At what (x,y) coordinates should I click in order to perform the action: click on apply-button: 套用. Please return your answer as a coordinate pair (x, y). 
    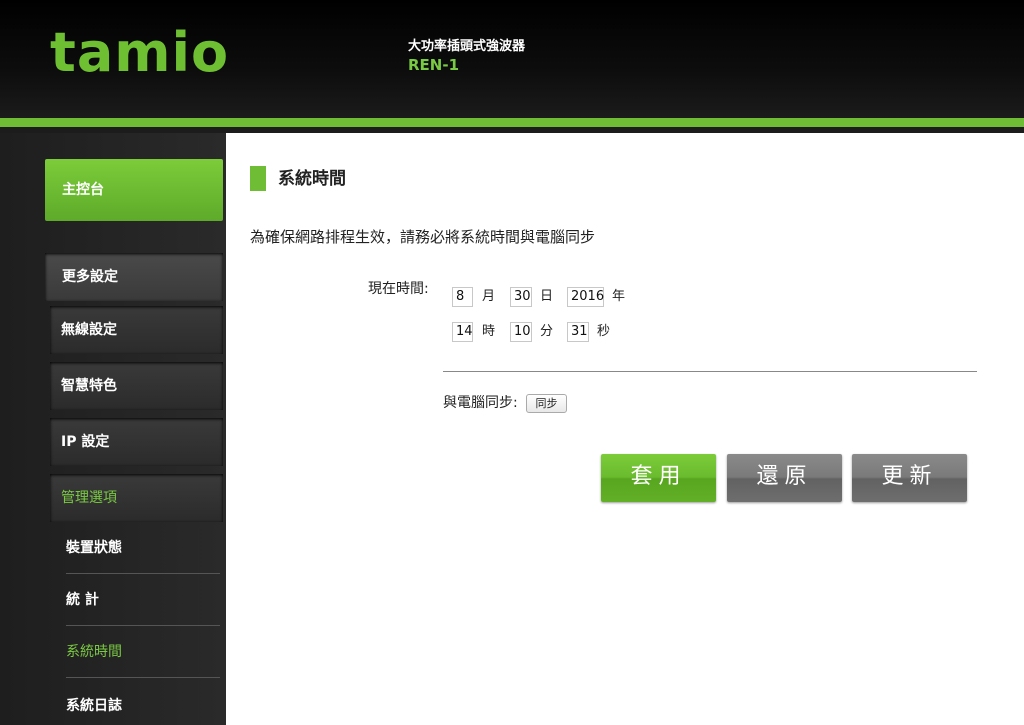
    Looking at the image, I should click on (658, 478).